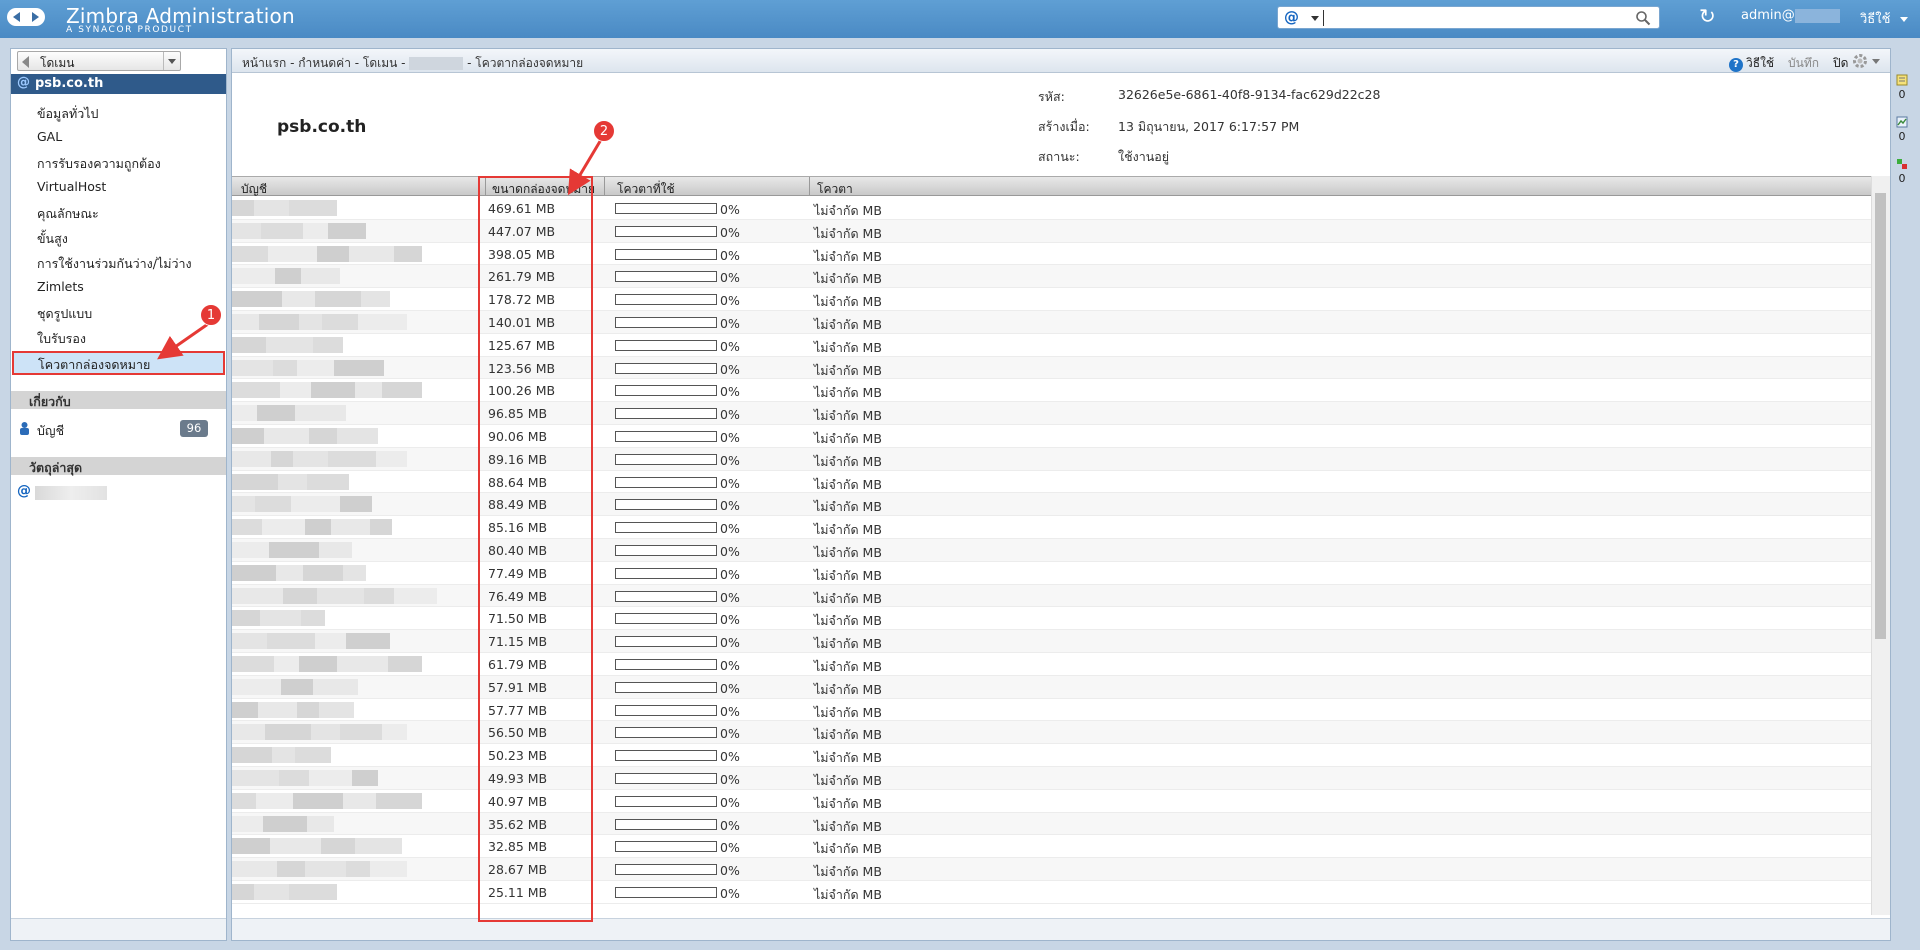 The height and width of the screenshot is (950, 1920). What do you see at coordinates (1051, 459) in the screenshot?
I see `table-row: 89.16 MB 0% ไม่จำกัด MB` at bounding box center [1051, 459].